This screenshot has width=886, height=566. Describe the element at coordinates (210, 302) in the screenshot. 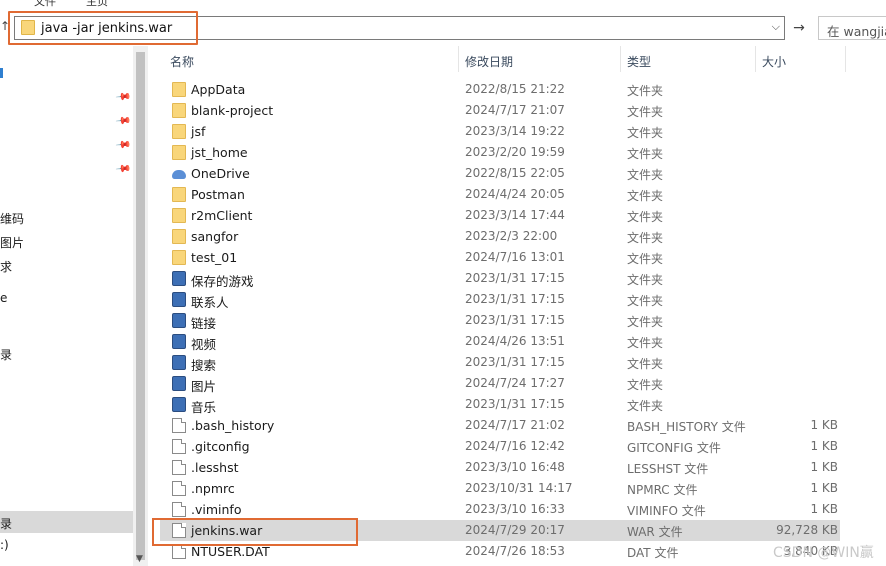

I see `file-name: 联系人` at that location.